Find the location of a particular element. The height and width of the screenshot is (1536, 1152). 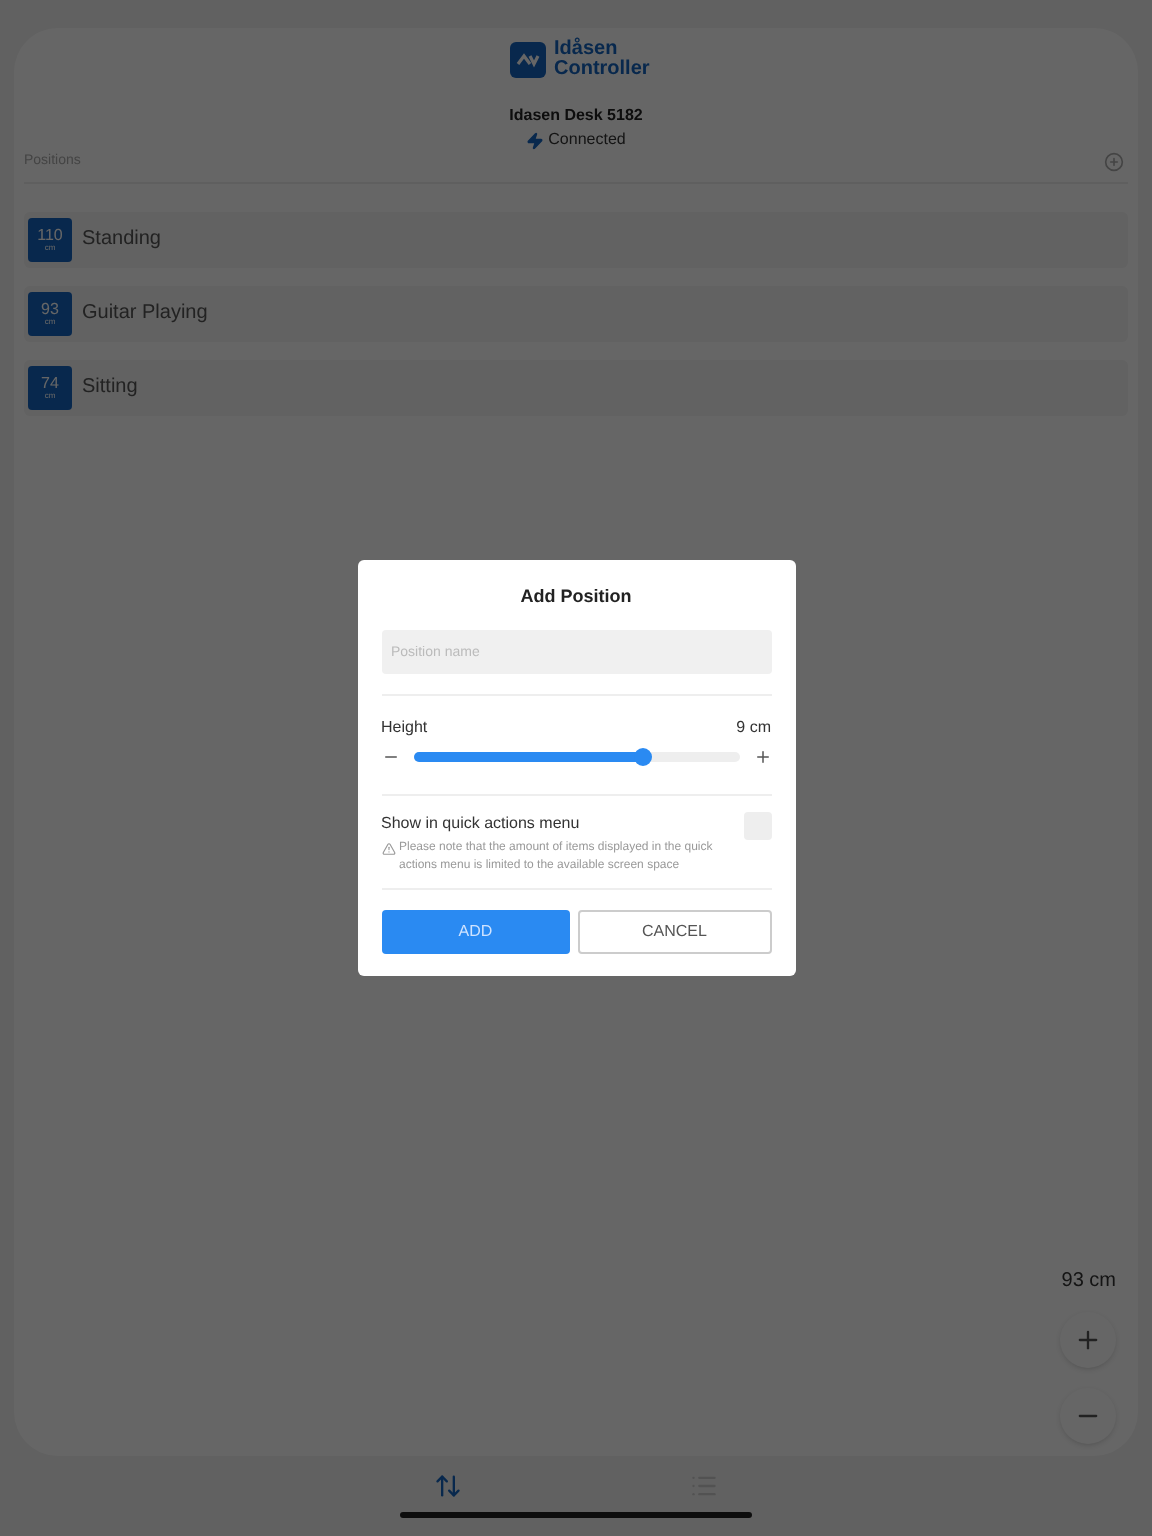

warning-icon is located at coordinates (388, 849).